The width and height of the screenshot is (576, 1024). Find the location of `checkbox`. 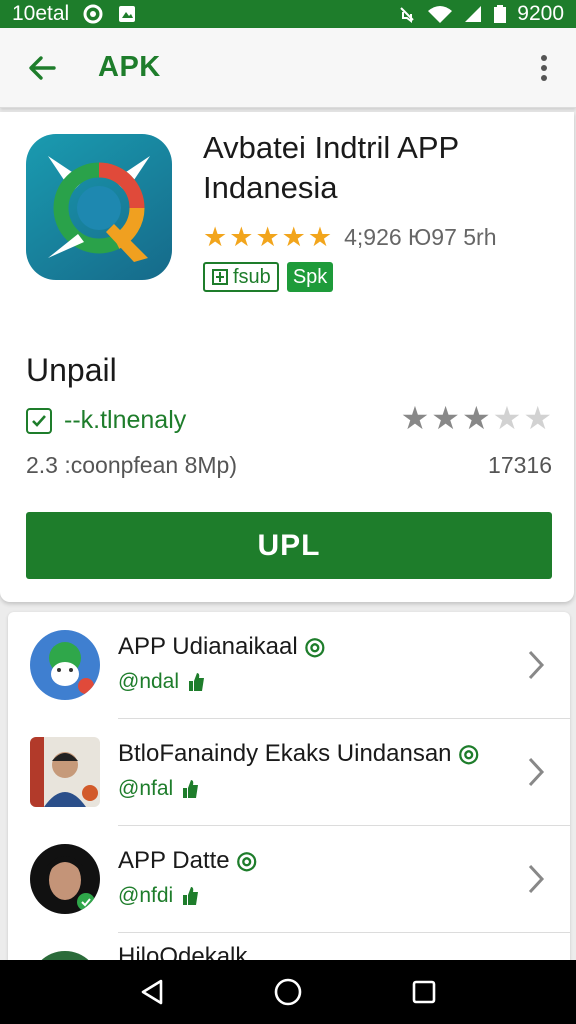

checkbox is located at coordinates (39, 420).